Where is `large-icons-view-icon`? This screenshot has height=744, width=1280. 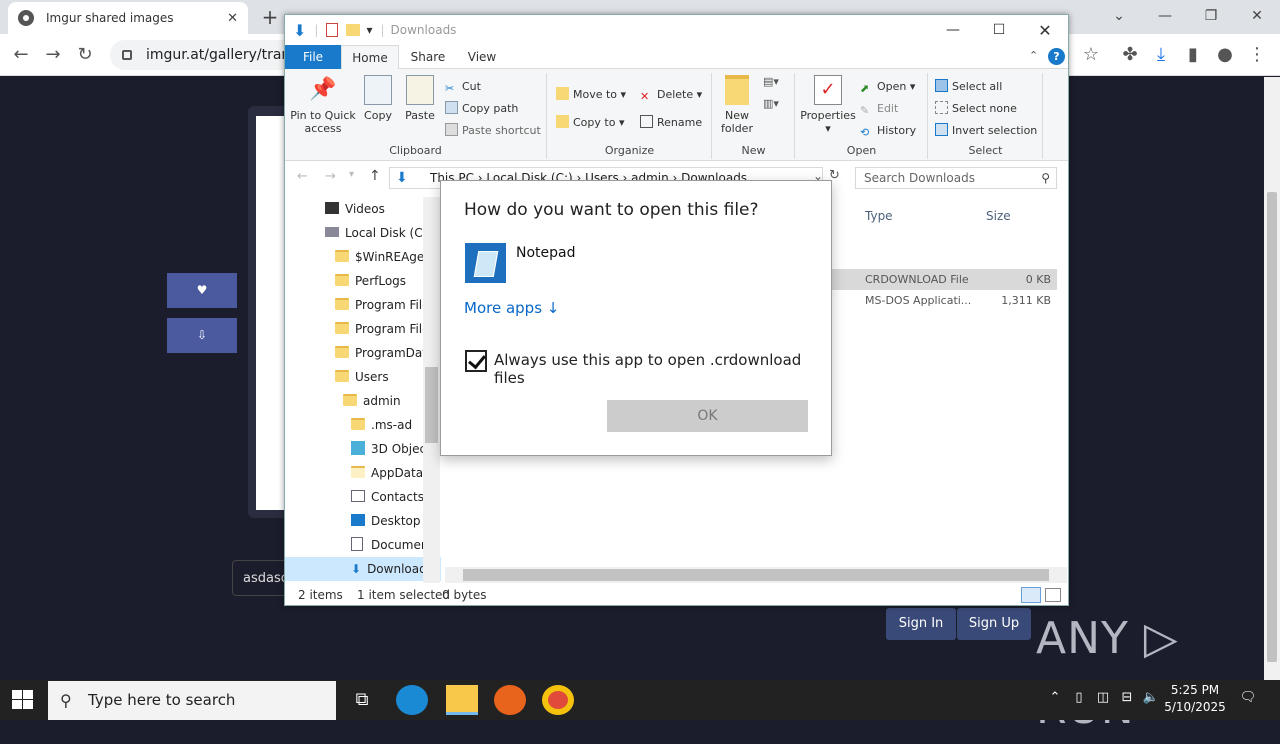 large-icons-view-icon is located at coordinates (1053, 595).